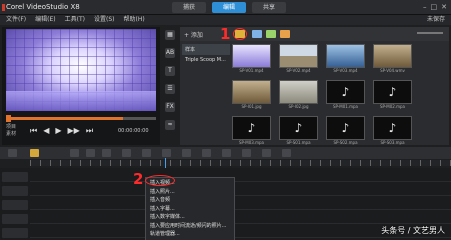 The width and height of the screenshot is (451, 240). Describe the element at coordinates (240, 177) in the screenshot. I see `video-track` at that location.